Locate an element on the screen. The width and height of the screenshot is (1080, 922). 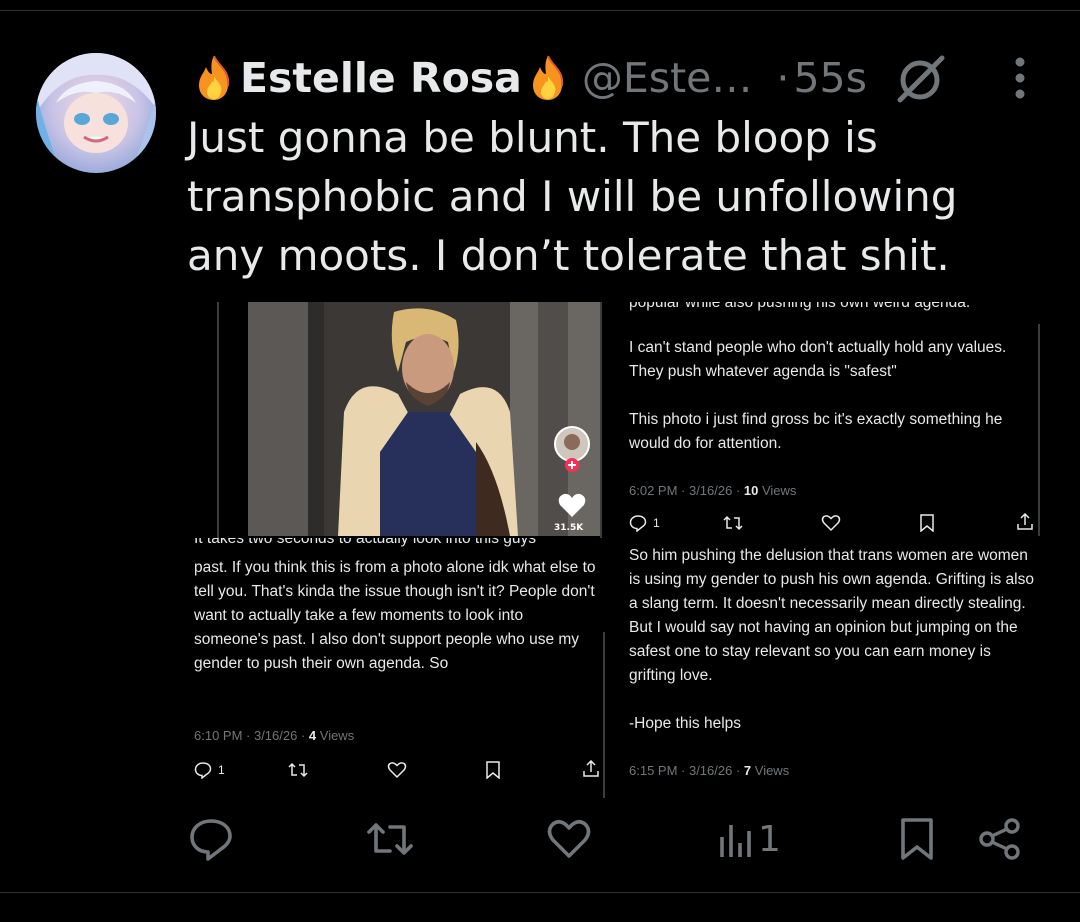
bottom-divider is located at coordinates (540, 892).